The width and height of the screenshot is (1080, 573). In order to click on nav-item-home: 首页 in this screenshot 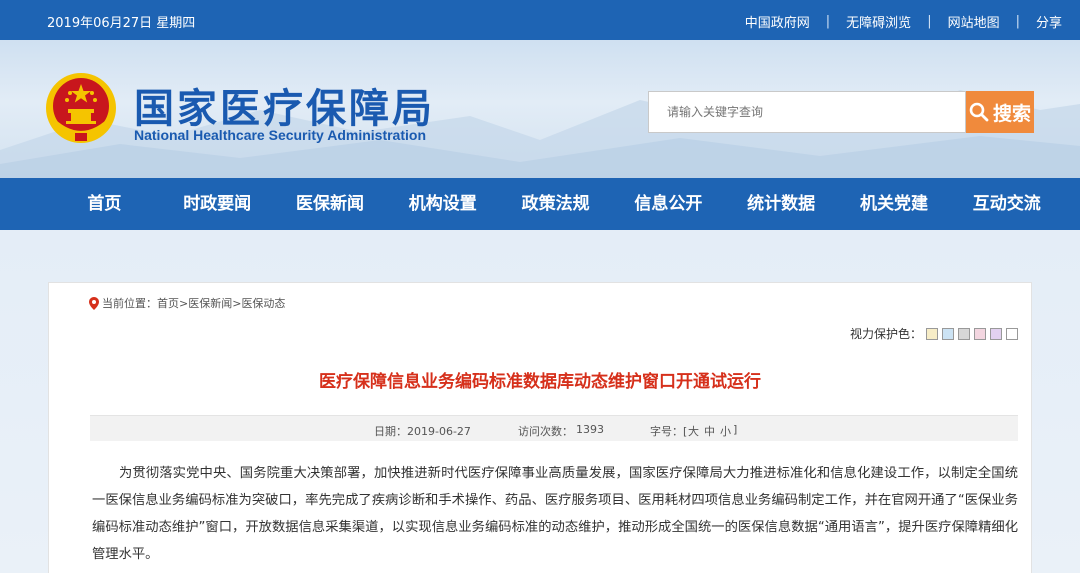, I will do `click(104, 204)`.